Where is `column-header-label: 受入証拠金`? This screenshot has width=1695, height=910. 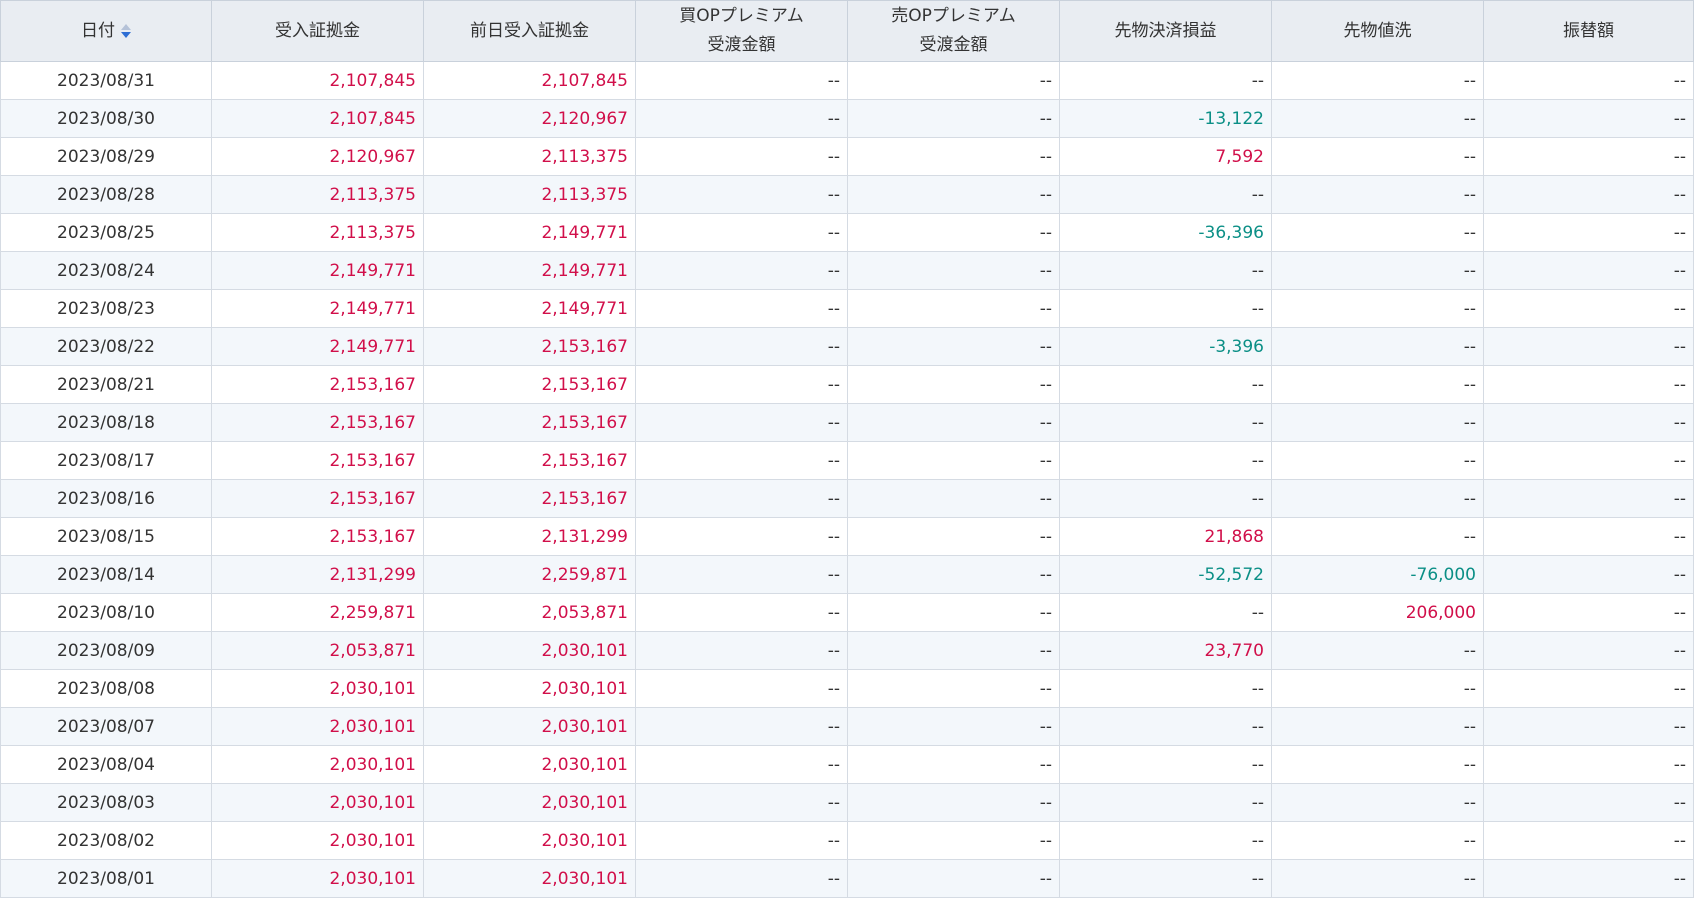 column-header-label: 受入証拠金 is located at coordinates (317, 30).